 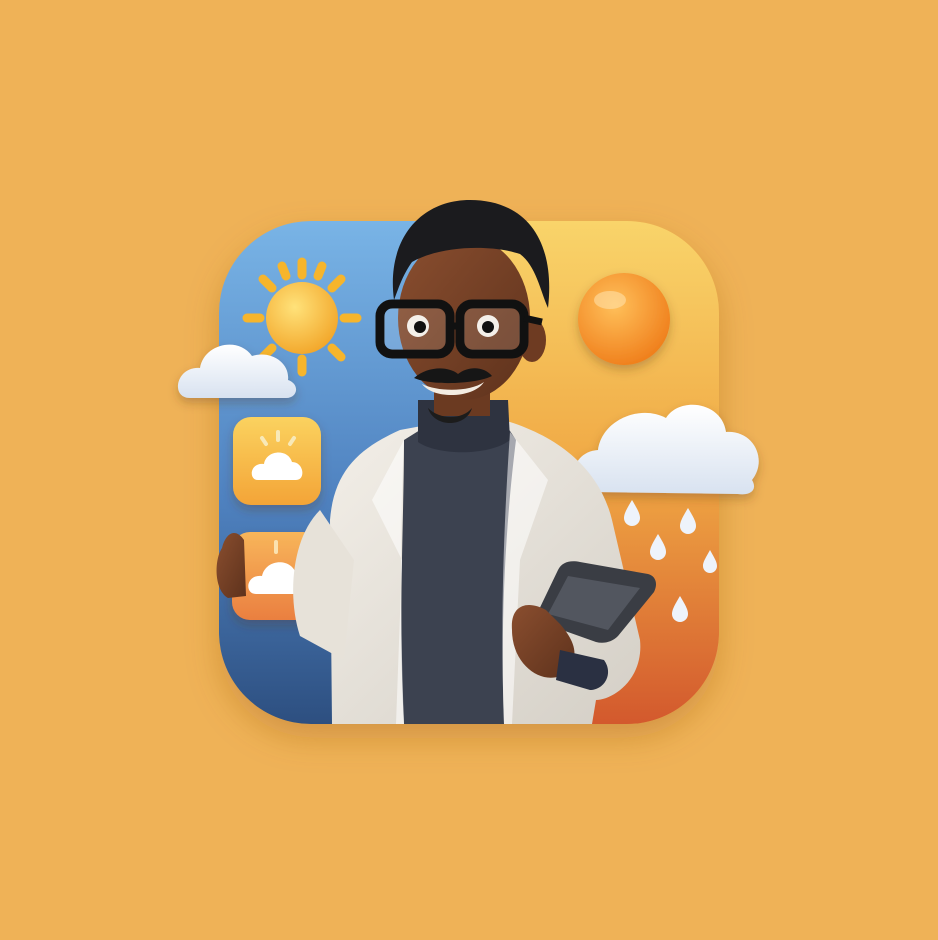 I want to click on orange-sun-icon, so click(x=624, y=319).